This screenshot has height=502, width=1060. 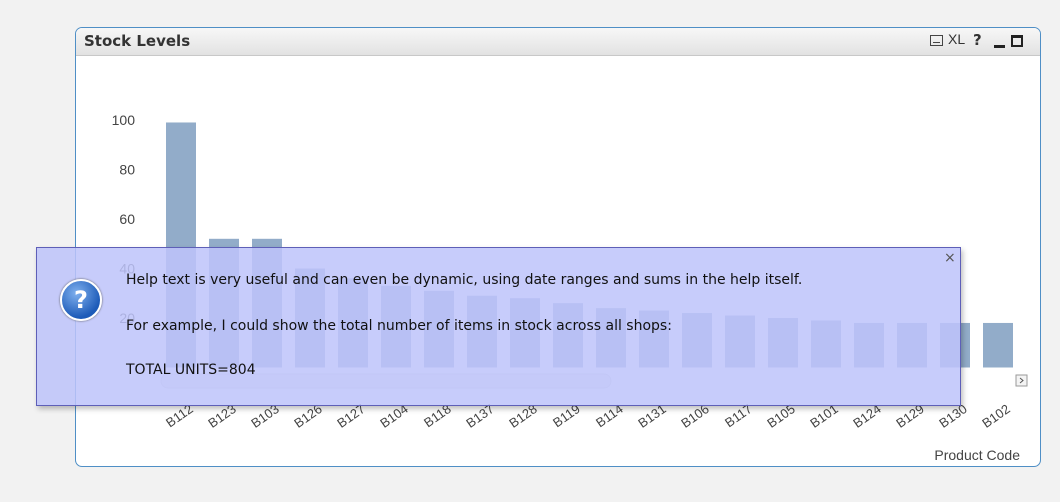 I want to click on help-text-total: TOTAL UNITS=804, so click(x=191, y=370).